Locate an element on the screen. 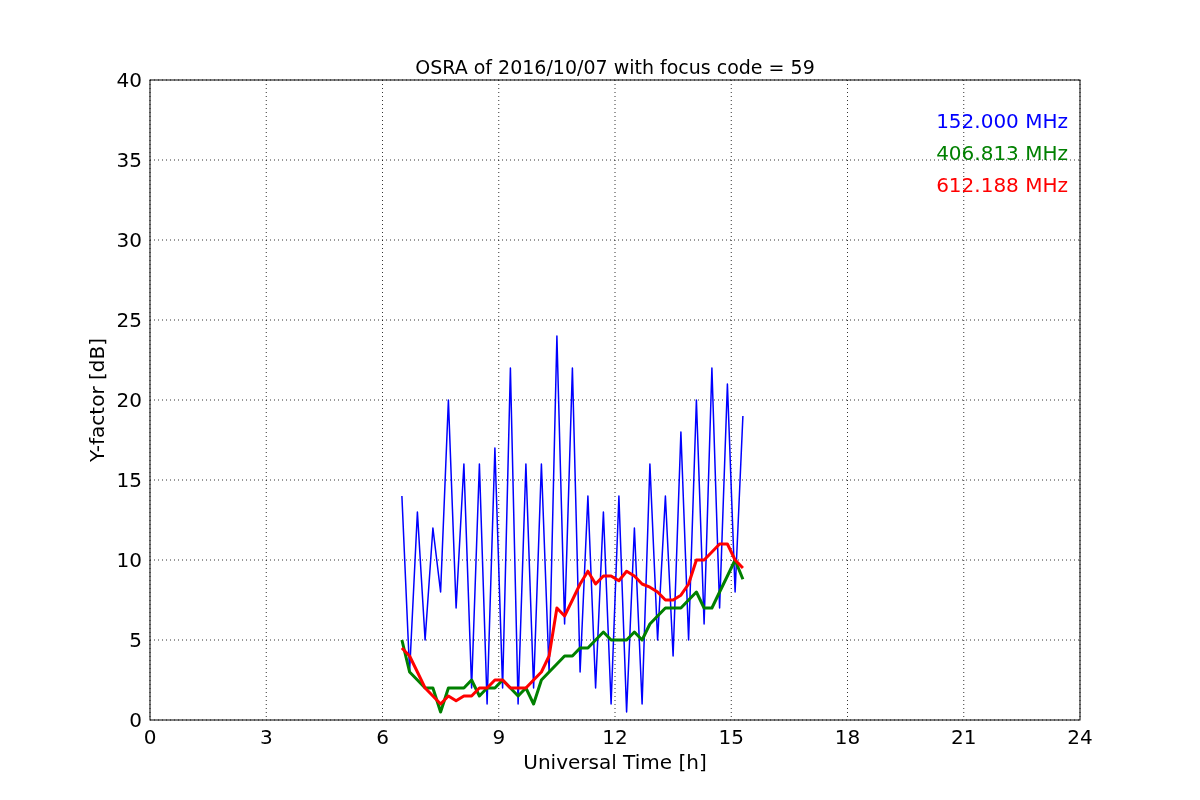 This screenshot has width=1200, height=800. y-tick-label: 20 is located at coordinates (129, 400).